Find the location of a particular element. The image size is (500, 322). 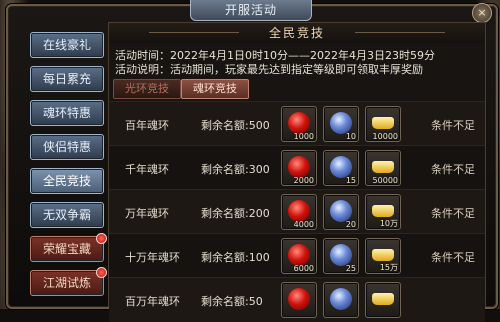

reward-slot: 6000 is located at coordinates (299, 256).